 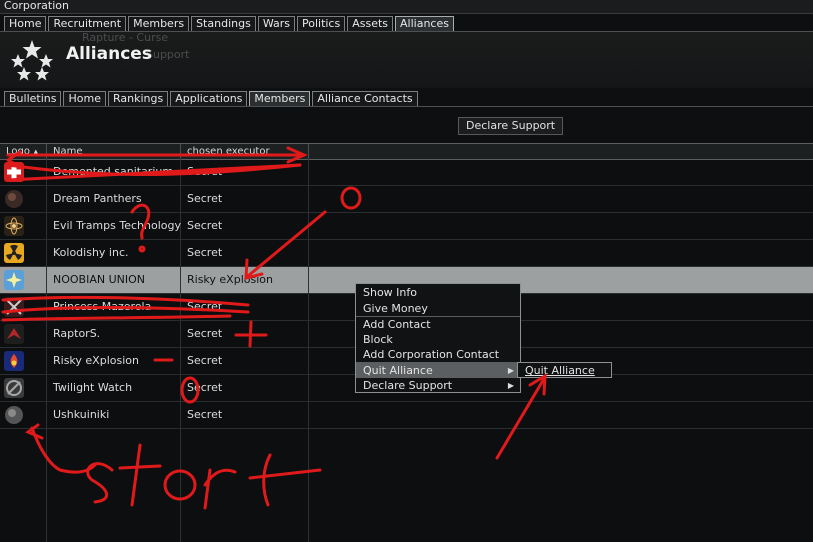 What do you see at coordinates (84, 99) in the screenshot?
I see `subtab-home: Home` at bounding box center [84, 99].